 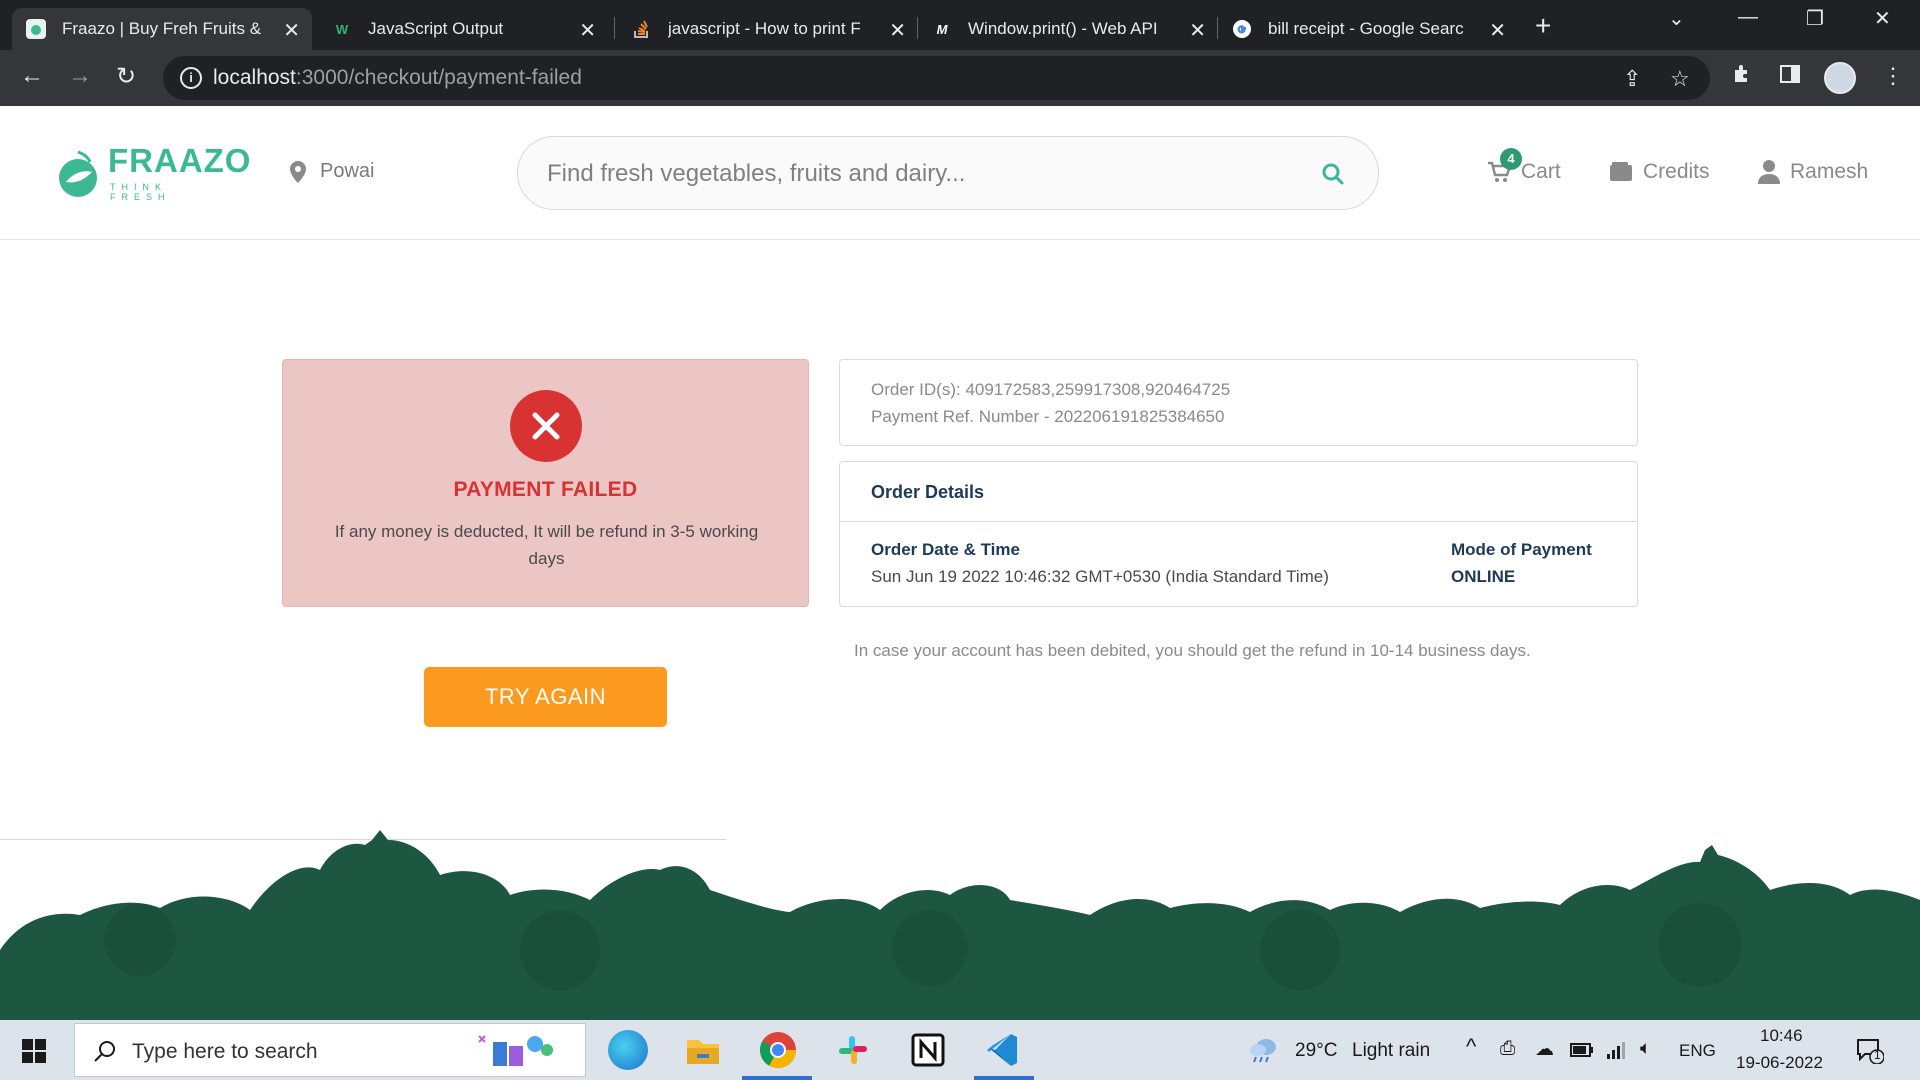 I want to click on weather-cloud-rain-icon, so click(x=1264, y=1050).